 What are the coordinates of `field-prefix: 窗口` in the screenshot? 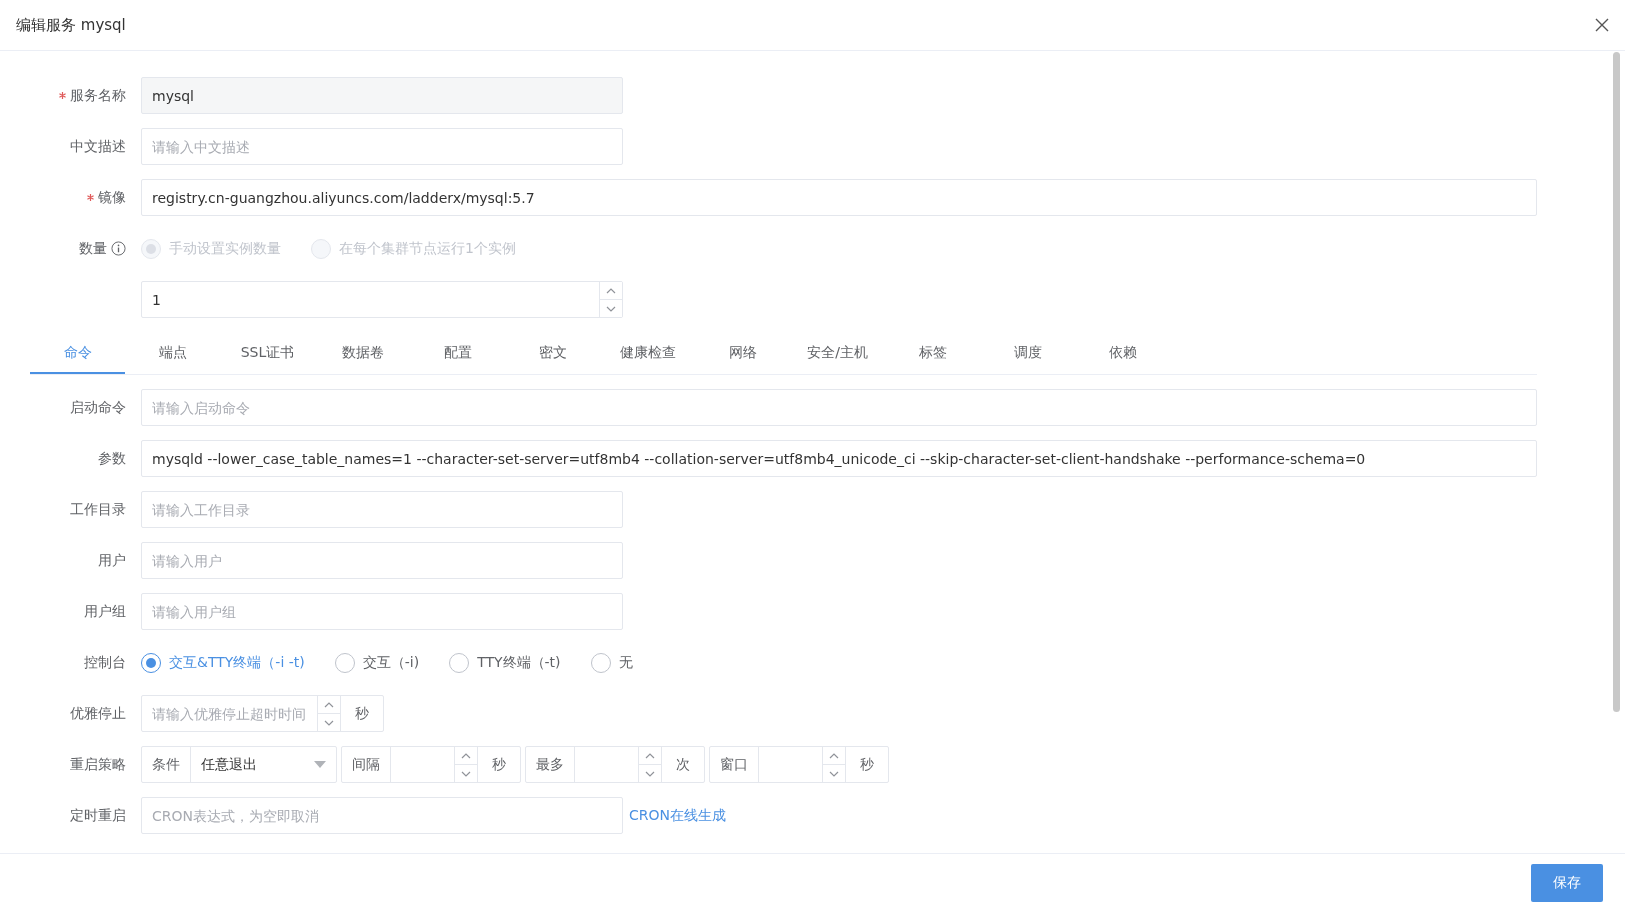 It's located at (734, 764).